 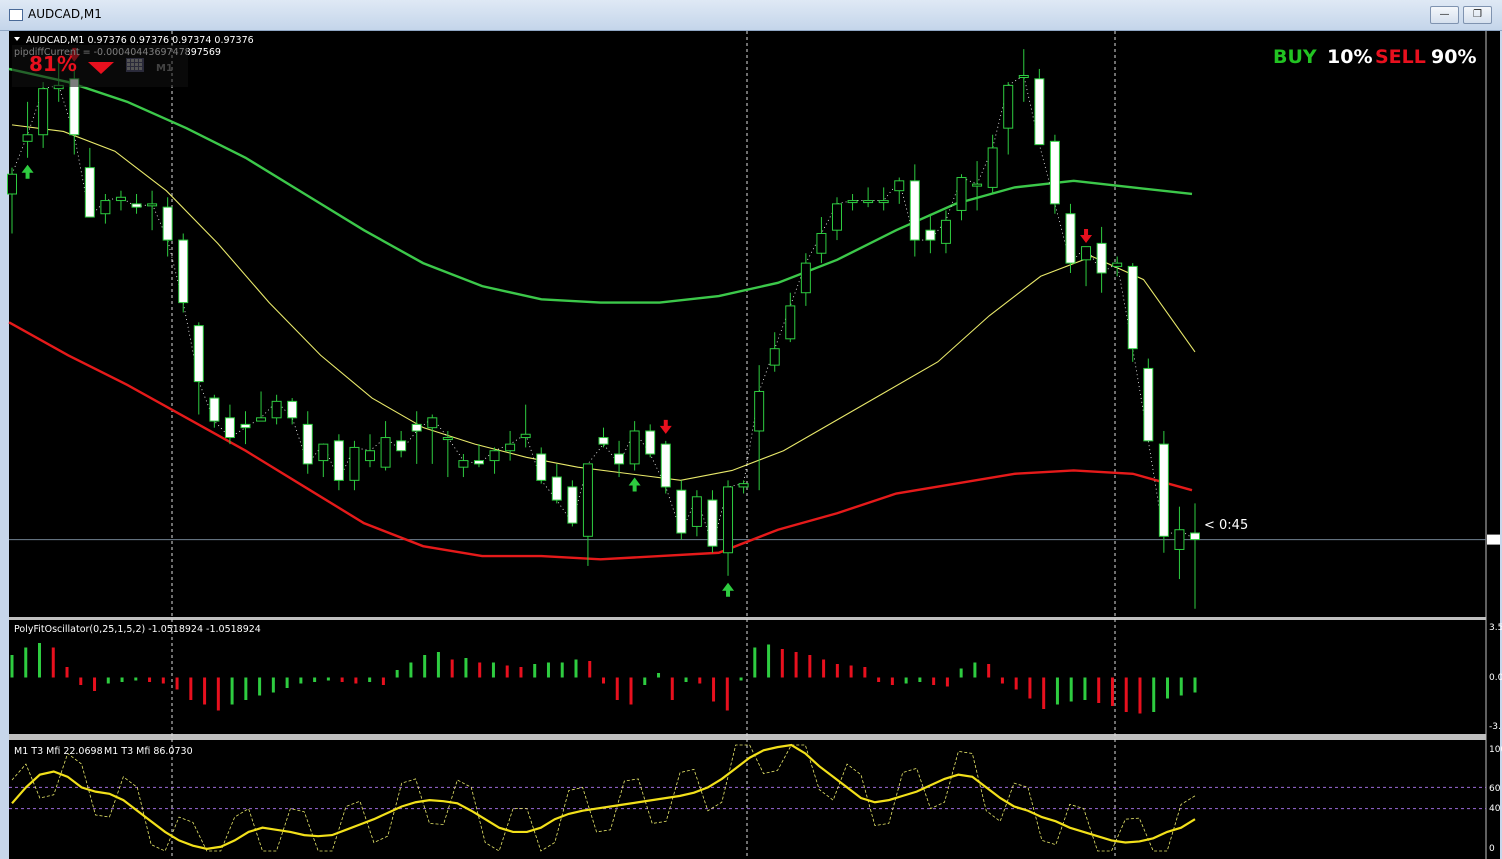 I want to click on mfi-tick-60: 60, so click(x=1495, y=789).